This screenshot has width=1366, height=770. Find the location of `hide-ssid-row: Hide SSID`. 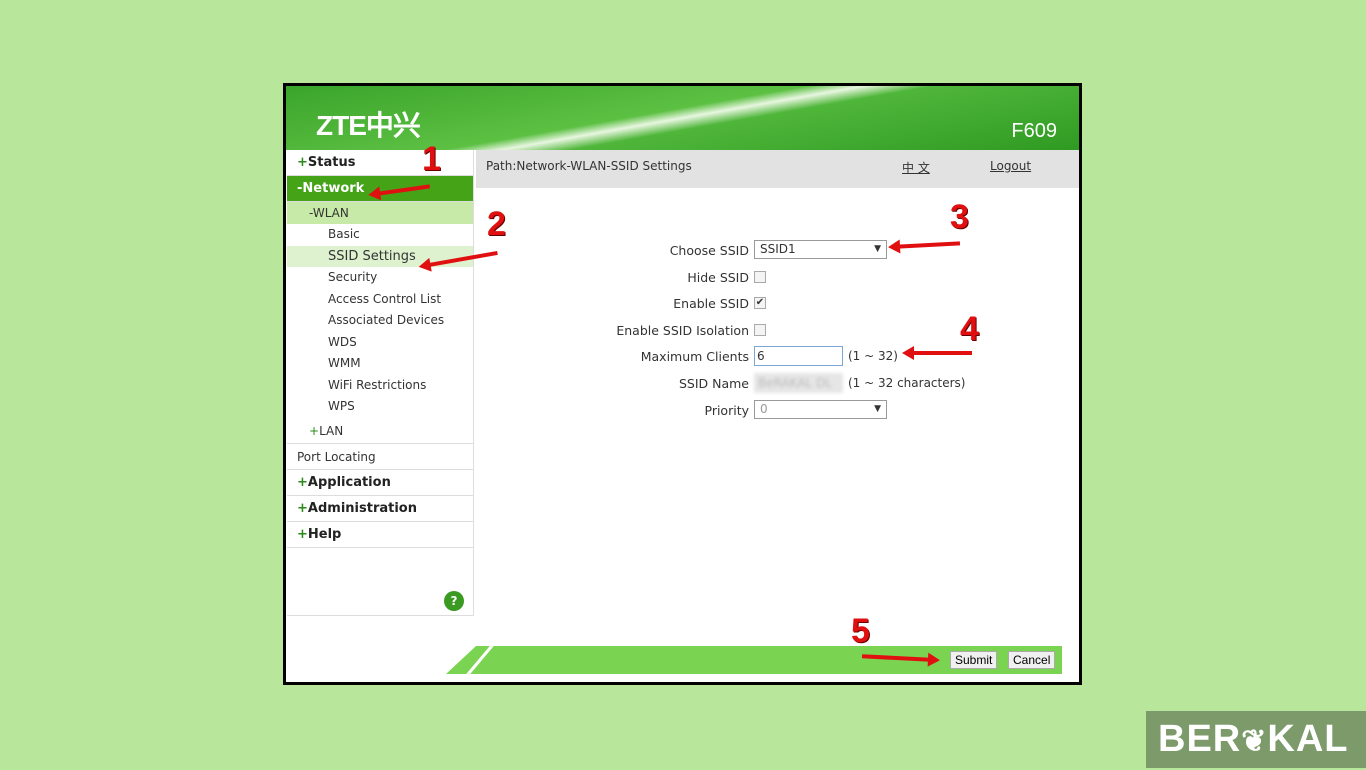

hide-ssid-row: Hide SSID is located at coordinates (777, 278).